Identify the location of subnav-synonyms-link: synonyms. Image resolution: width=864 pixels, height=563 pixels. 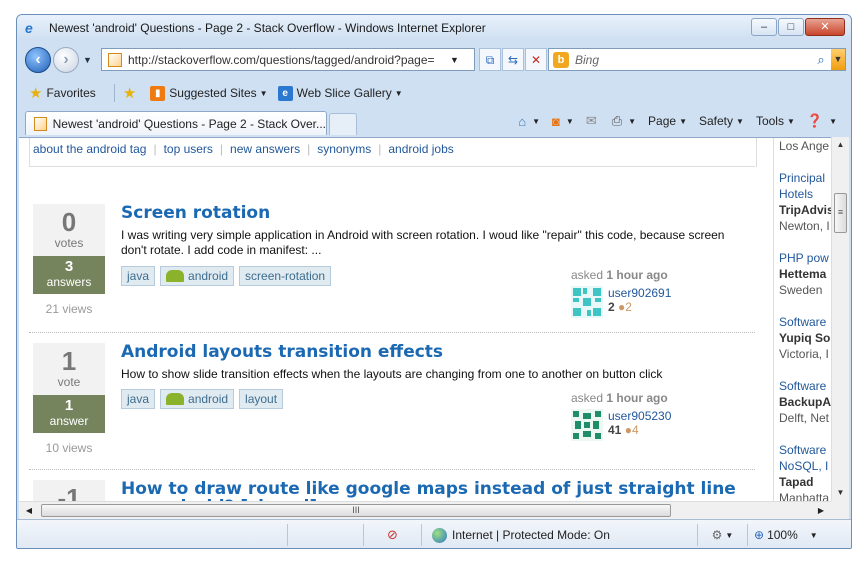
(344, 149).